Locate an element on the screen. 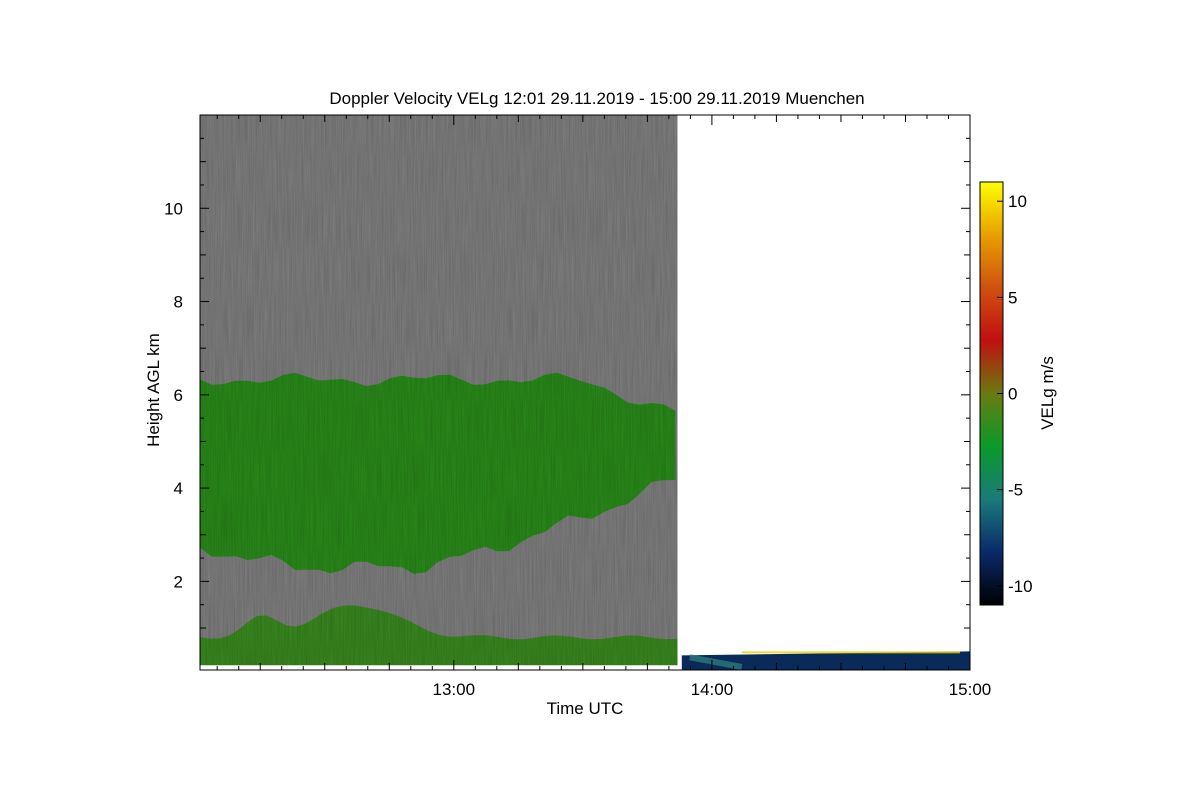  colorbar-tick-label: -5 is located at coordinates (1015, 490).